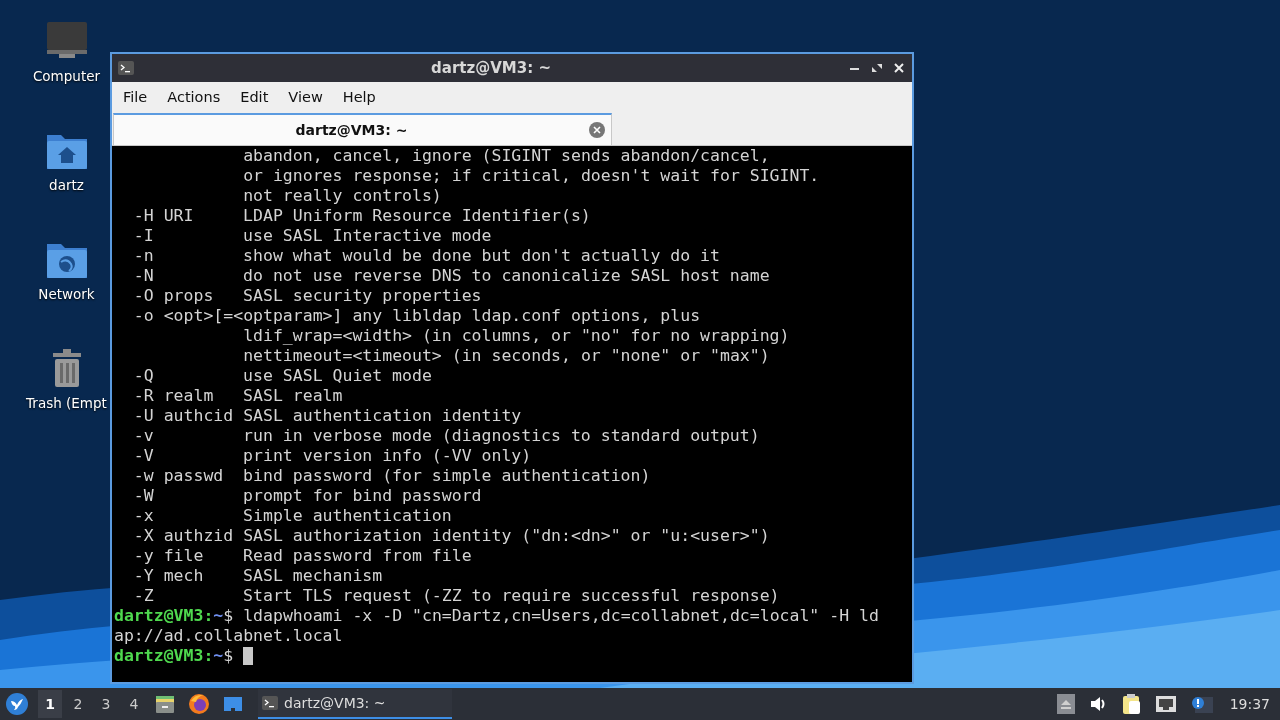 The image size is (1280, 720). Describe the element at coordinates (144, 436) in the screenshot. I see `option-name-text: -v` at that location.